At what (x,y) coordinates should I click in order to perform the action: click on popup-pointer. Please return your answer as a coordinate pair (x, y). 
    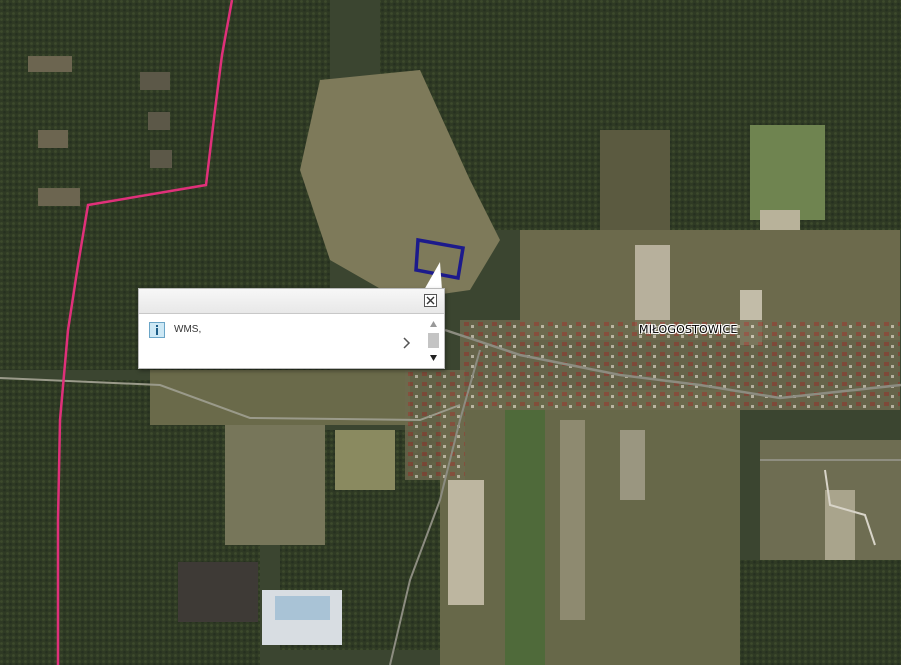
    Looking at the image, I should click on (433, 276).